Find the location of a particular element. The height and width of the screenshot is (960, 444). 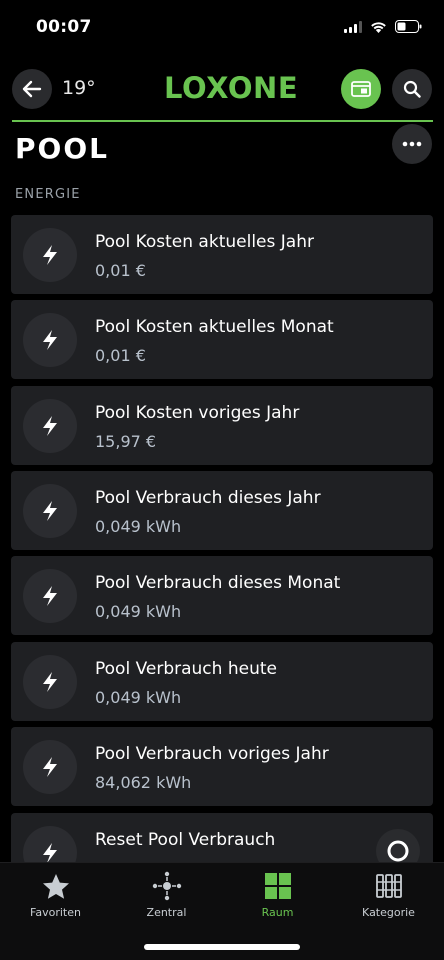

circle-icon is located at coordinates (398, 851).